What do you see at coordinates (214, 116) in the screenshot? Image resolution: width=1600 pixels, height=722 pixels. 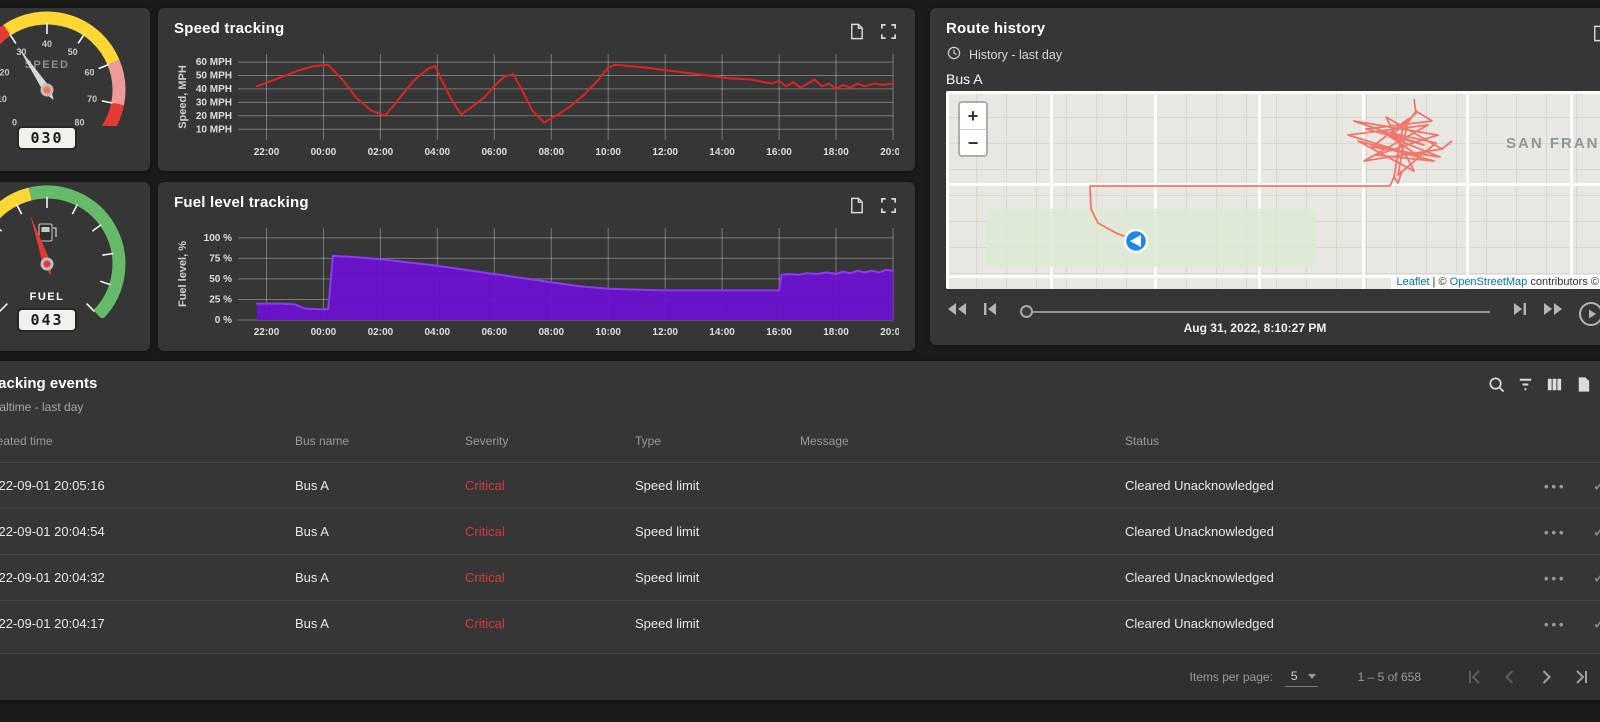 I see `svg-text: 20 MPH` at bounding box center [214, 116].